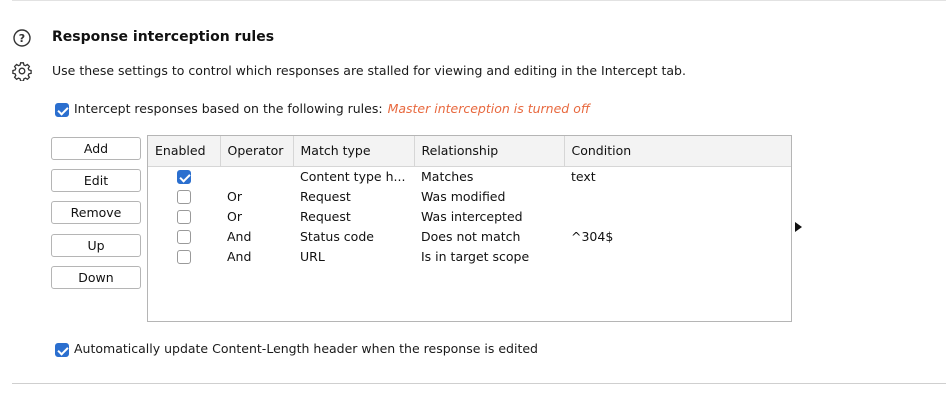 This screenshot has width=946, height=404. What do you see at coordinates (677, 151) in the screenshot?
I see `column-header-condition: Condition` at bounding box center [677, 151].